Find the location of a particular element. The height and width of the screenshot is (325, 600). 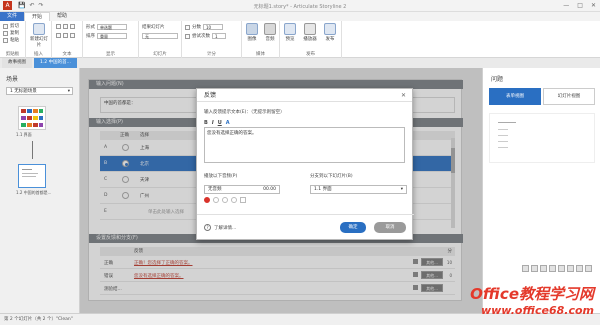

underline-button: U is located at coordinates (220, 123).